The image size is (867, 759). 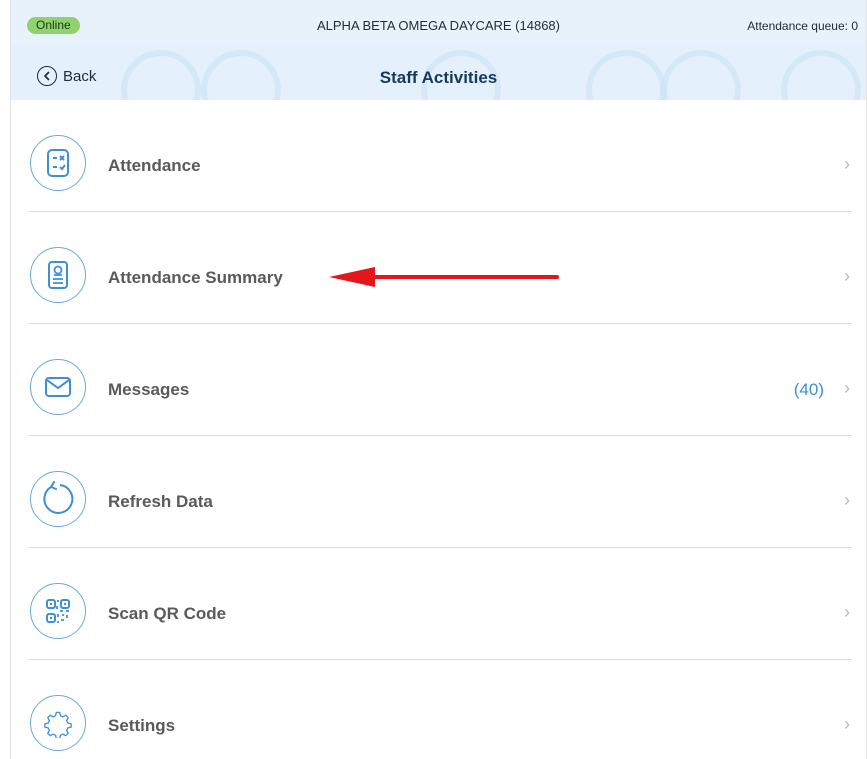 What do you see at coordinates (440, 156) in the screenshot?
I see `menu-item-attendance: Attendance ›` at bounding box center [440, 156].